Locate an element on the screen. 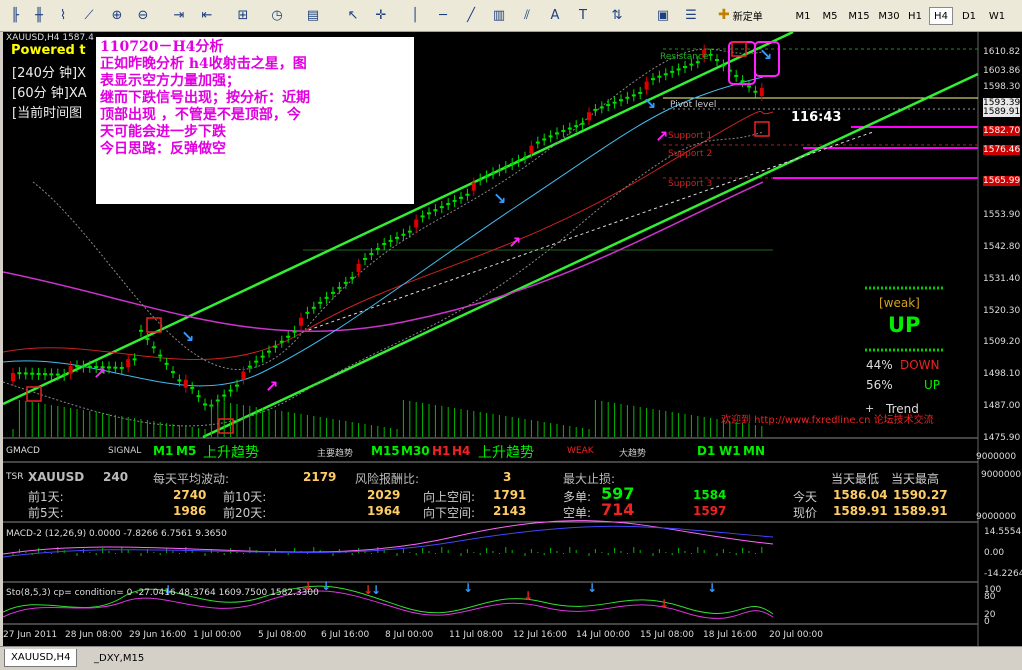 The image size is (1022, 670). watermark-link: 欢迎到 http://www.fxredline.cn 论坛技术交流 is located at coordinates (827, 418).